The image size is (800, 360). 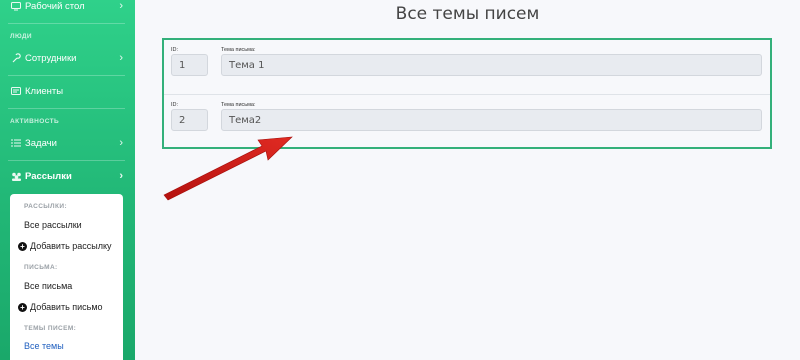 I want to click on submenu-item-add-mailing: + Добавить рассылку, so click(x=65, y=246).